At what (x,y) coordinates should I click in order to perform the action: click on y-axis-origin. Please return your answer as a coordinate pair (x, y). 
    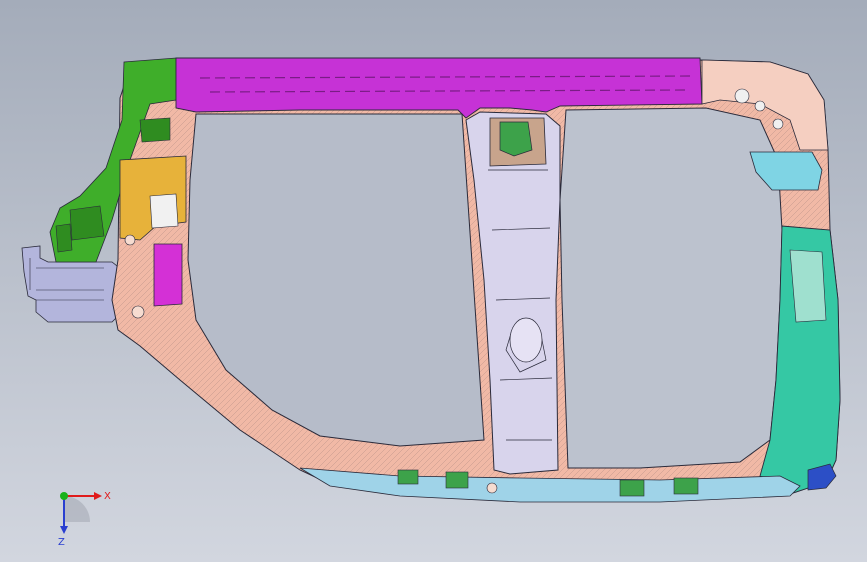
    Looking at the image, I should click on (64, 496).